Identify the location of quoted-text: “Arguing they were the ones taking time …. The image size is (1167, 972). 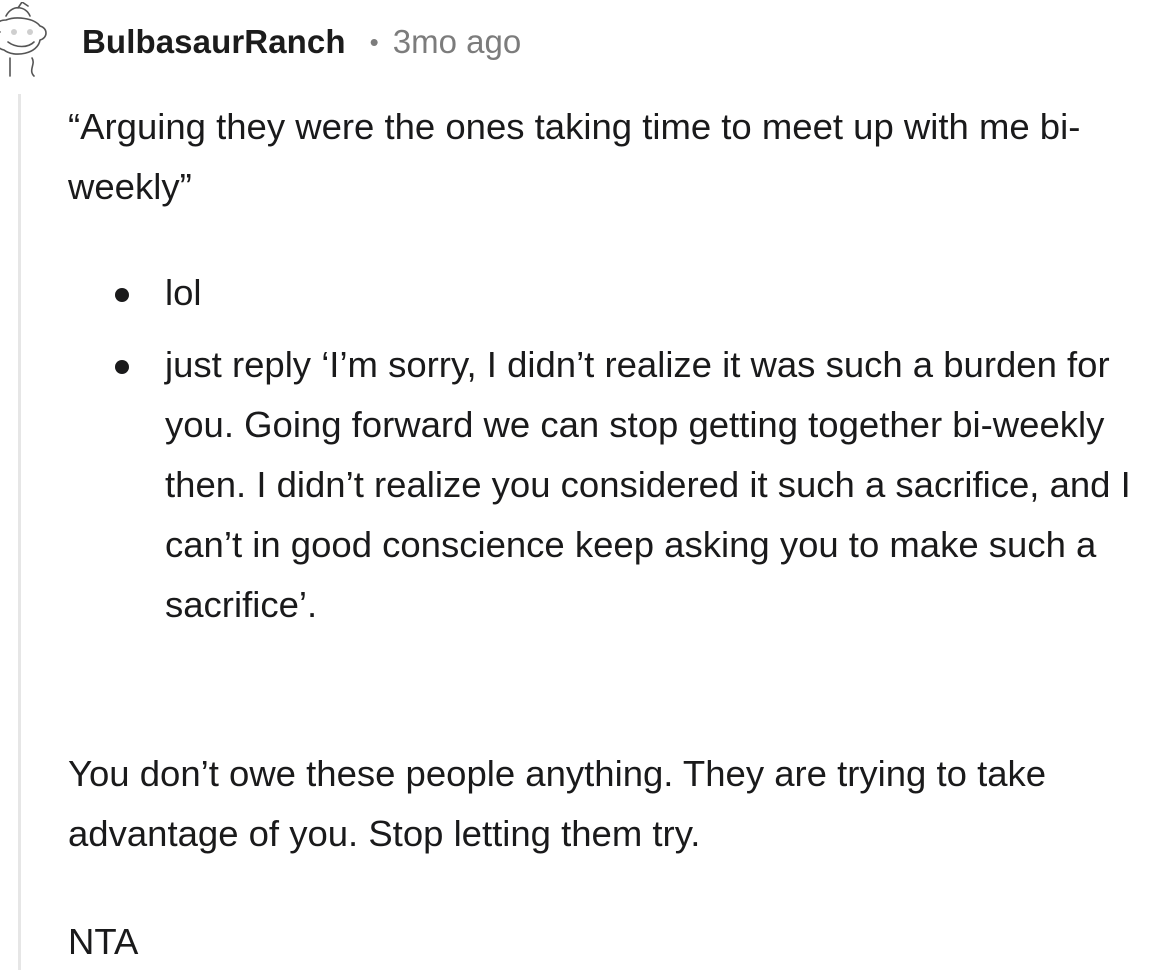
(574, 156).